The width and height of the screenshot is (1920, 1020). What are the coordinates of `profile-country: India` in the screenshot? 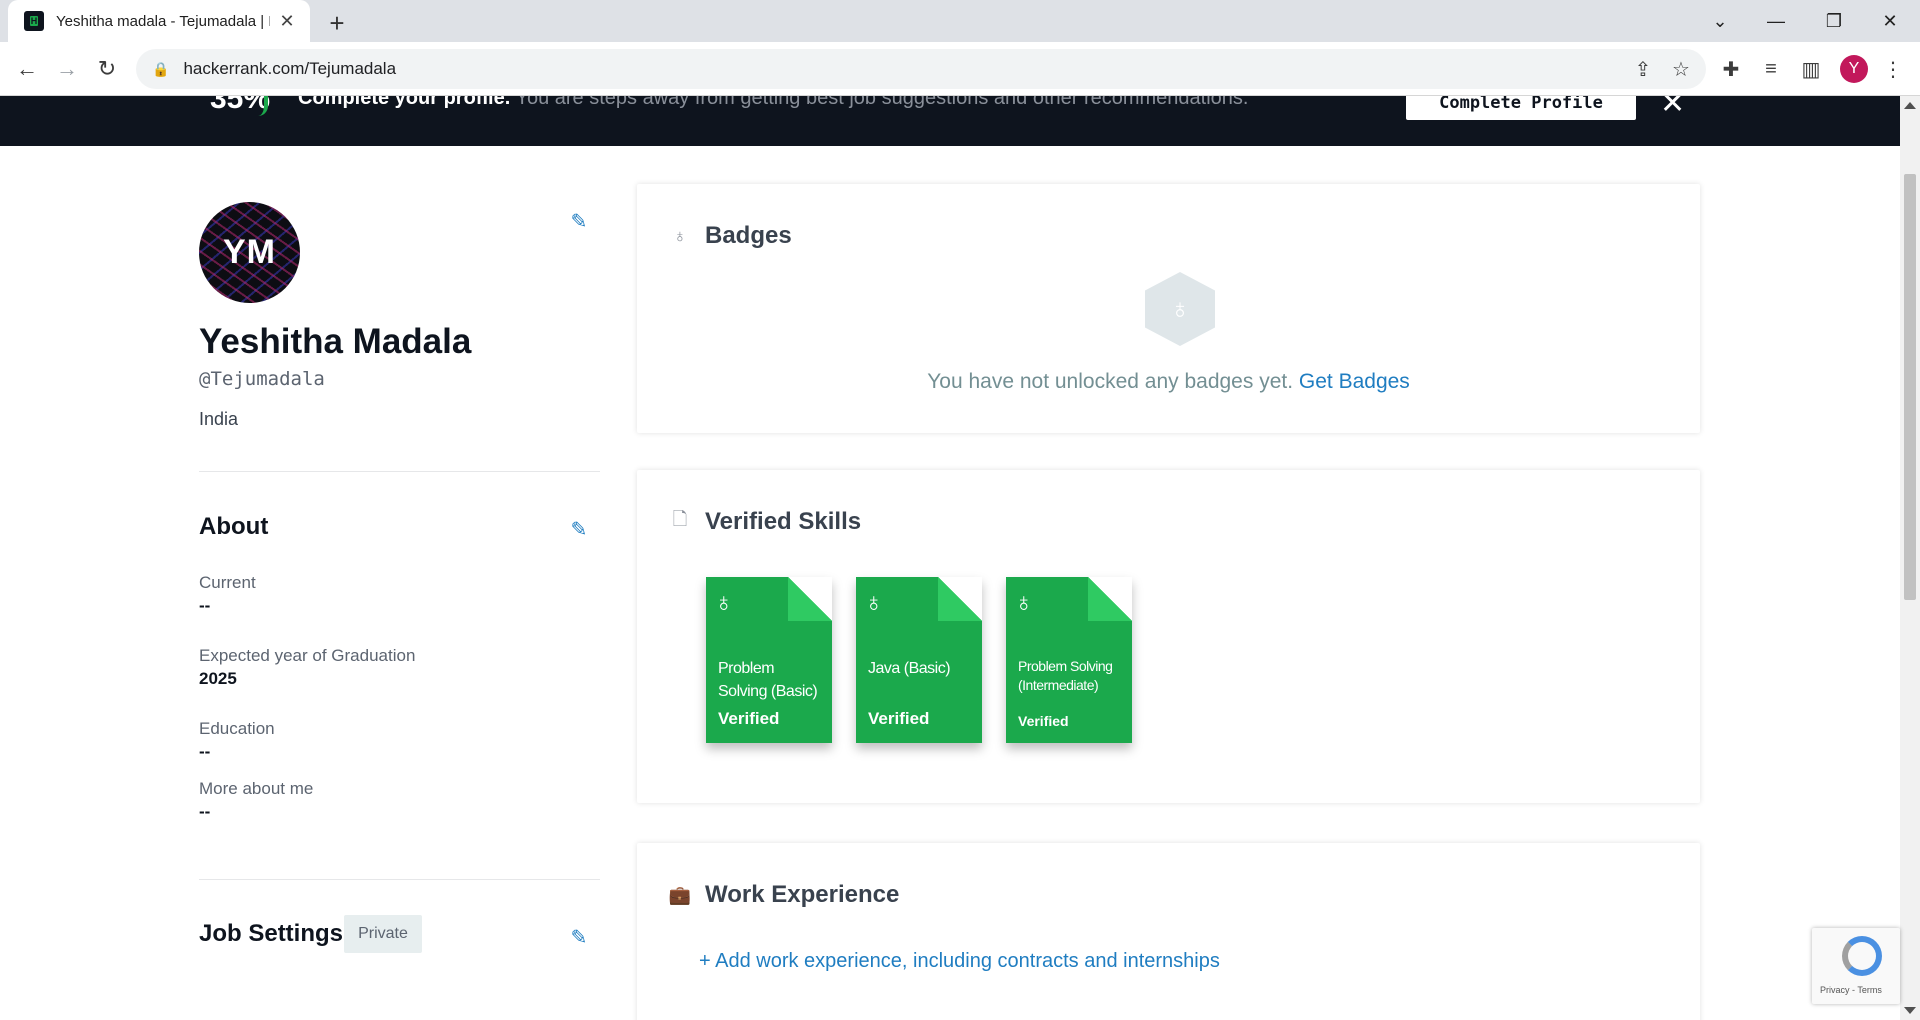 It's located at (219, 419).